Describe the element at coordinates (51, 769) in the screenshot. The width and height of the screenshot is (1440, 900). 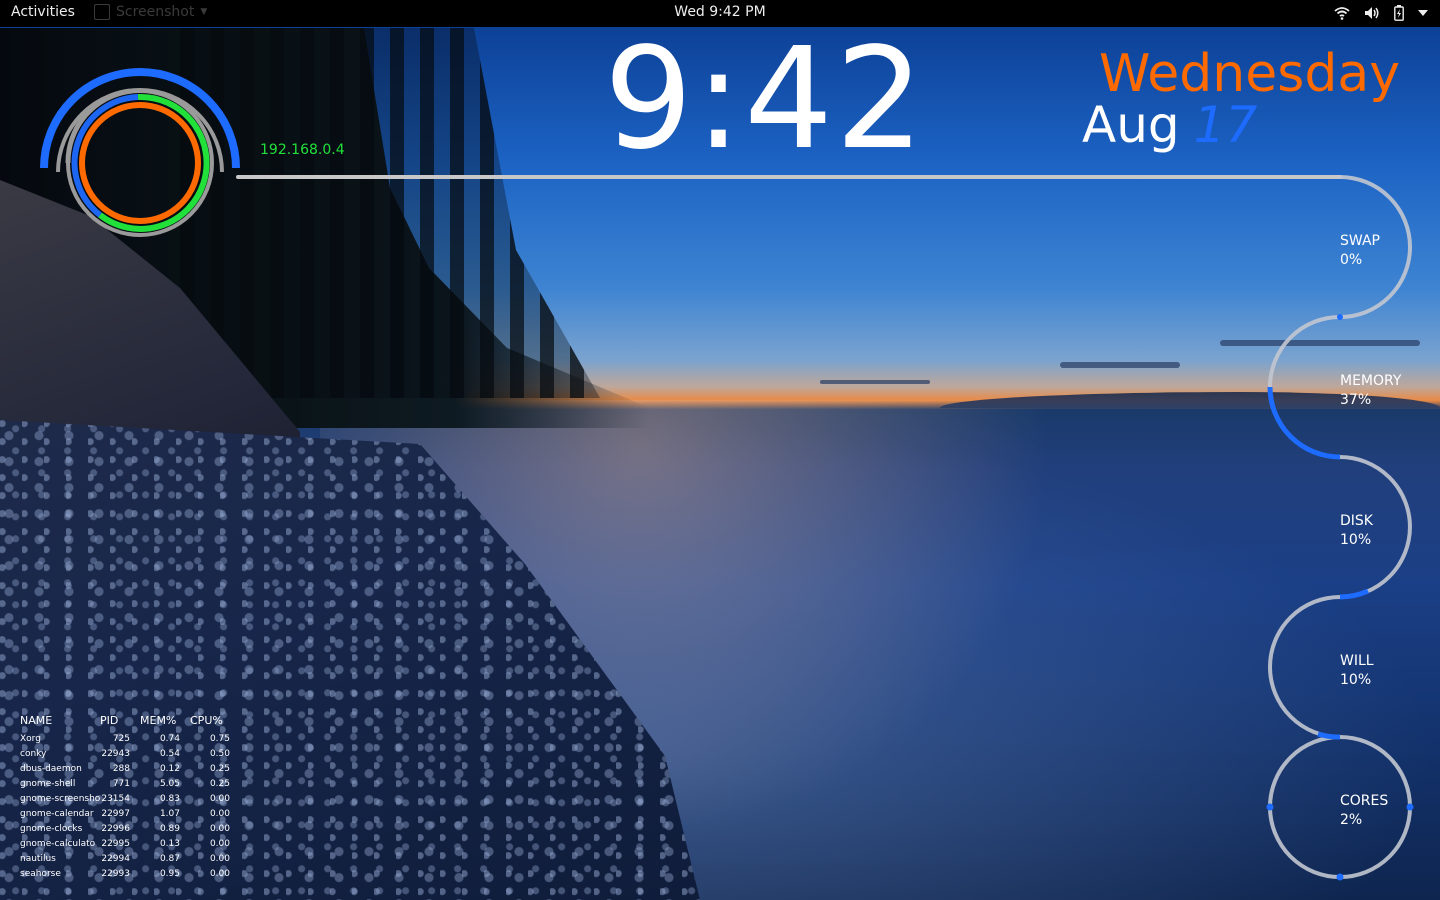
I see `proc-name: dbus-daemon` at that location.